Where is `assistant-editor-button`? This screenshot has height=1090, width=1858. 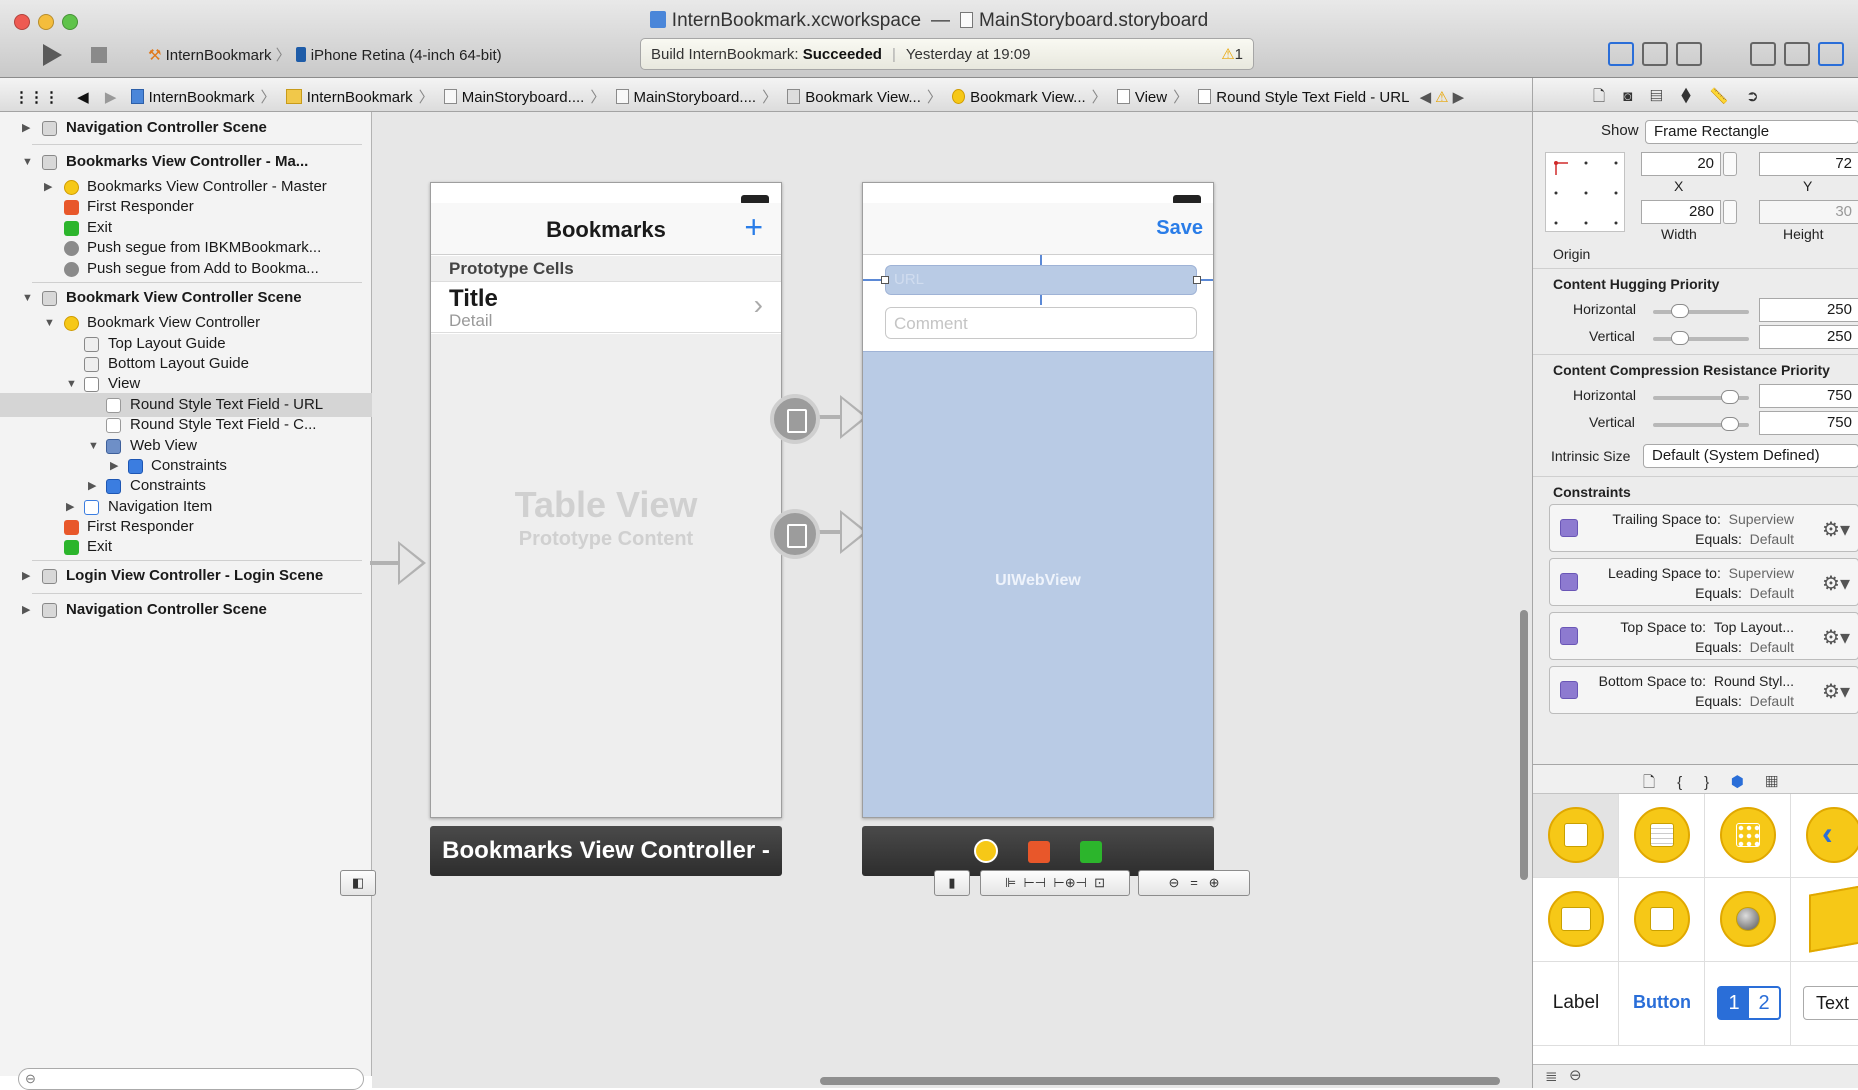 assistant-editor-button is located at coordinates (1655, 54).